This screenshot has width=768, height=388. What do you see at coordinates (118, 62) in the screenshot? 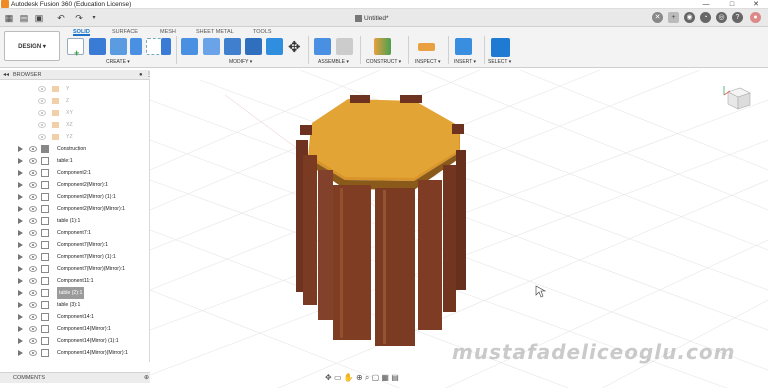
I see `create-group-label: CREATE ▾` at bounding box center [118, 62].